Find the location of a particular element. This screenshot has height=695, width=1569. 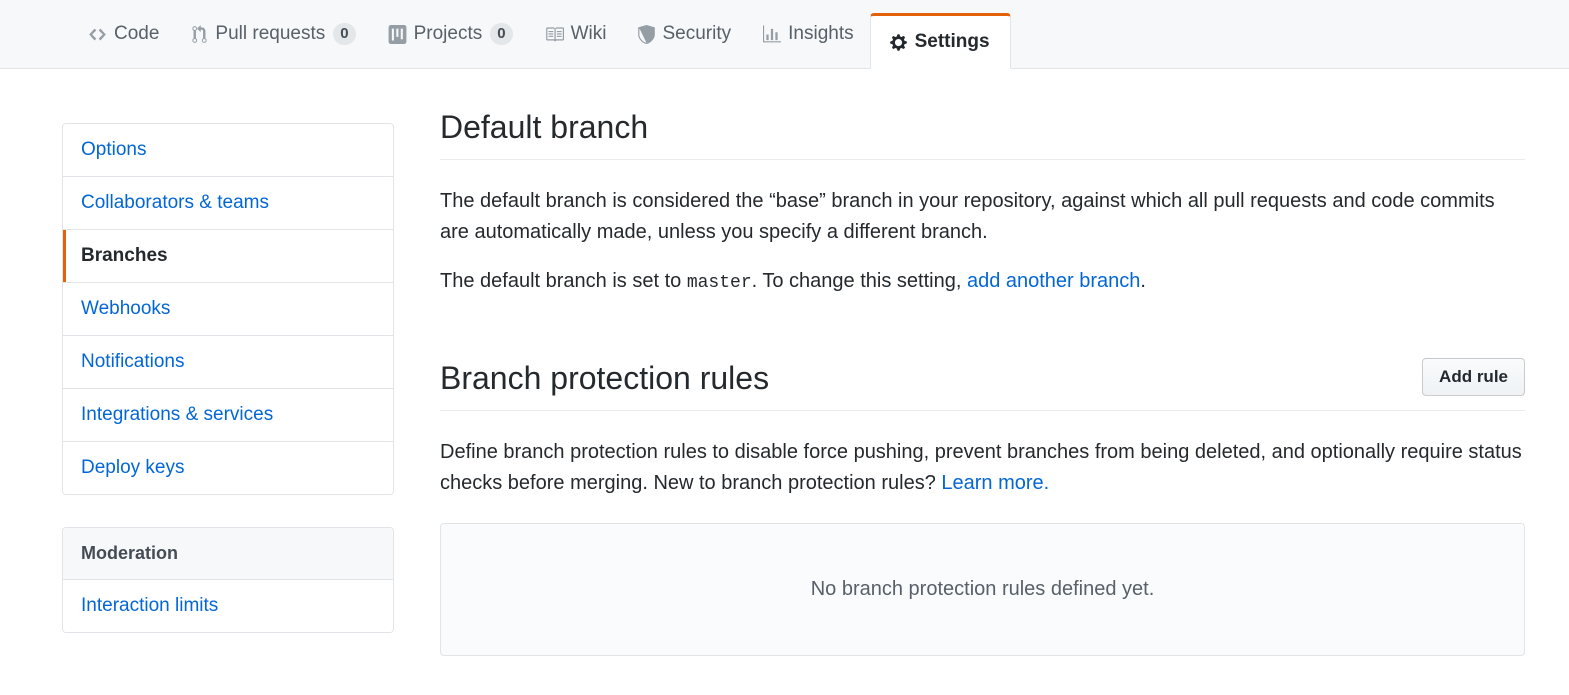

git-pull-request-icon is located at coordinates (199, 34).